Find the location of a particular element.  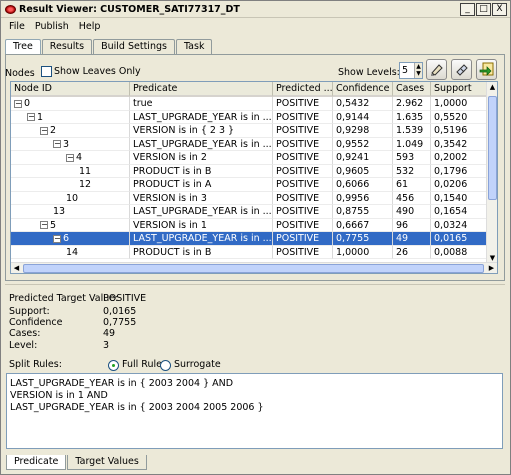

column-header-predicate: Predicate is located at coordinates (201, 89).